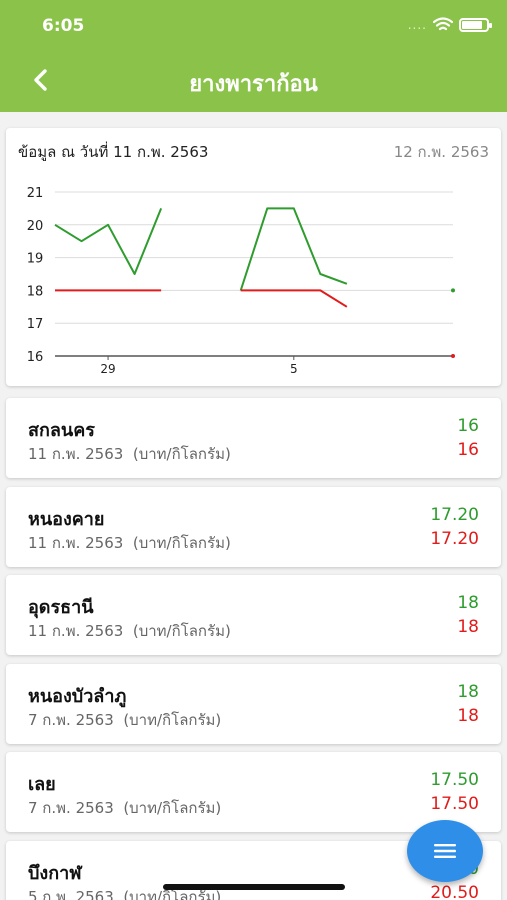  I want to click on province-name: เลย, so click(42, 784).